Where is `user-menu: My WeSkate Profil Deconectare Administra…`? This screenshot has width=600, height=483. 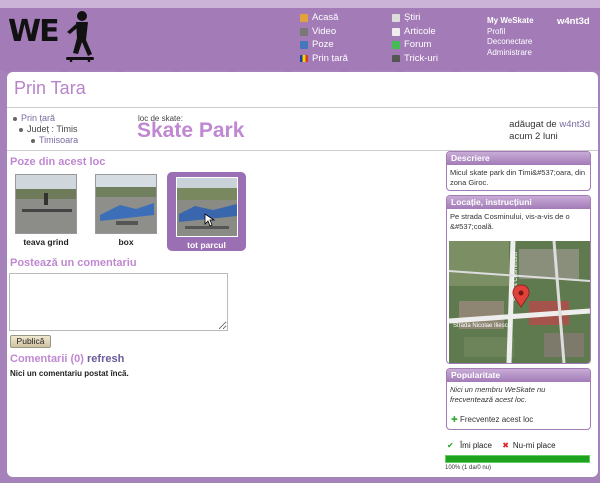
user-menu: My WeSkate Profil Deconectare Administra… is located at coordinates (510, 37).